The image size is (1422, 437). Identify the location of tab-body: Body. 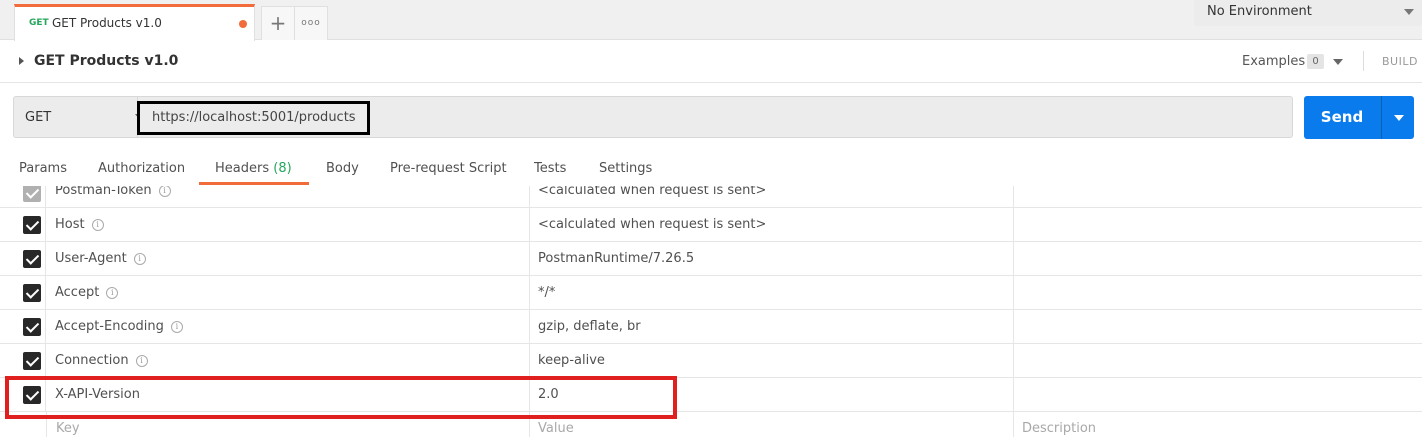
(342, 168).